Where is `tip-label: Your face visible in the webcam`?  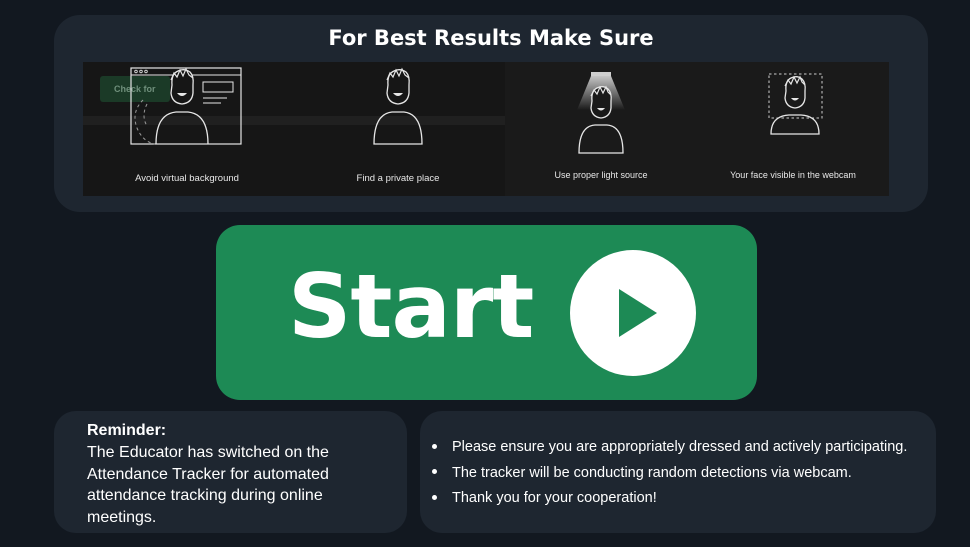
tip-label: Your face visible in the webcam is located at coordinates (793, 175).